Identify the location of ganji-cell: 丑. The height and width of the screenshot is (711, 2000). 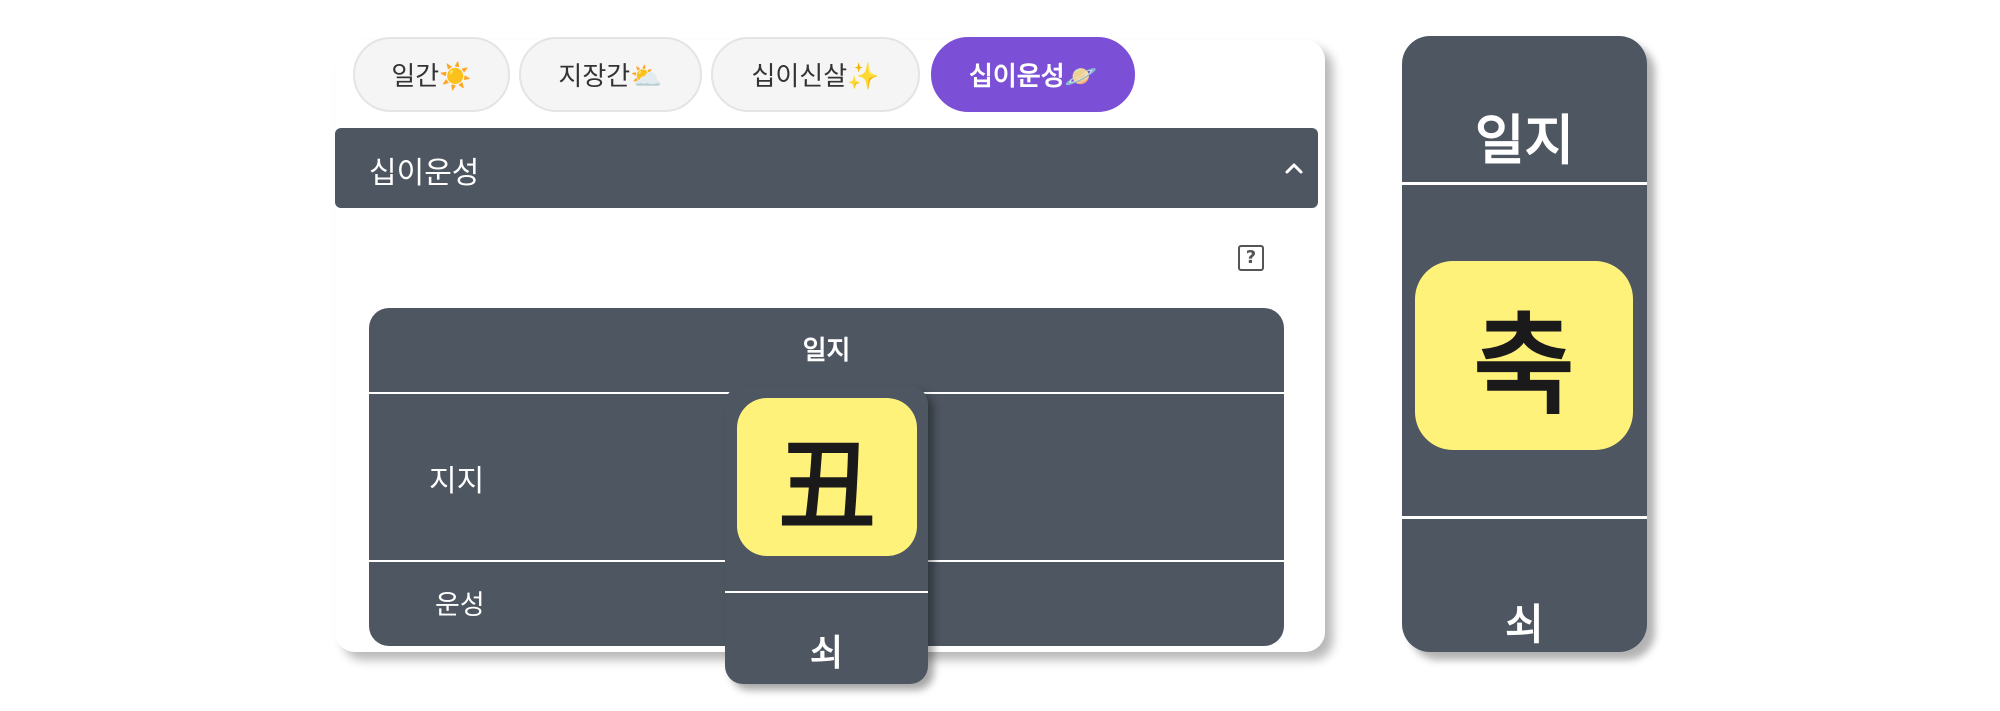
(827, 477).